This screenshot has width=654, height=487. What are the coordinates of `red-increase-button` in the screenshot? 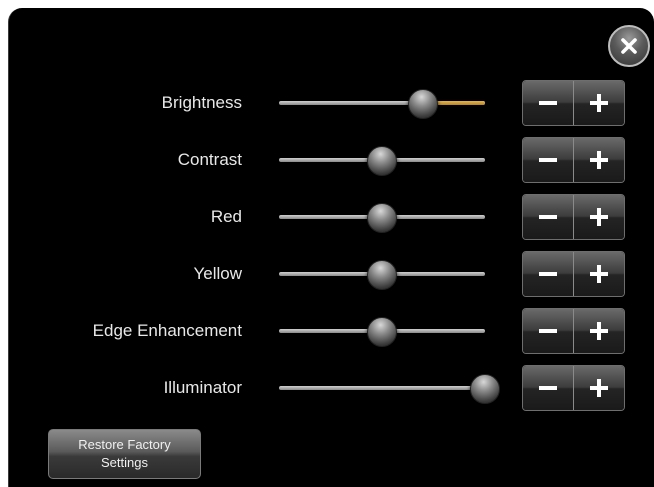 It's located at (598, 217).